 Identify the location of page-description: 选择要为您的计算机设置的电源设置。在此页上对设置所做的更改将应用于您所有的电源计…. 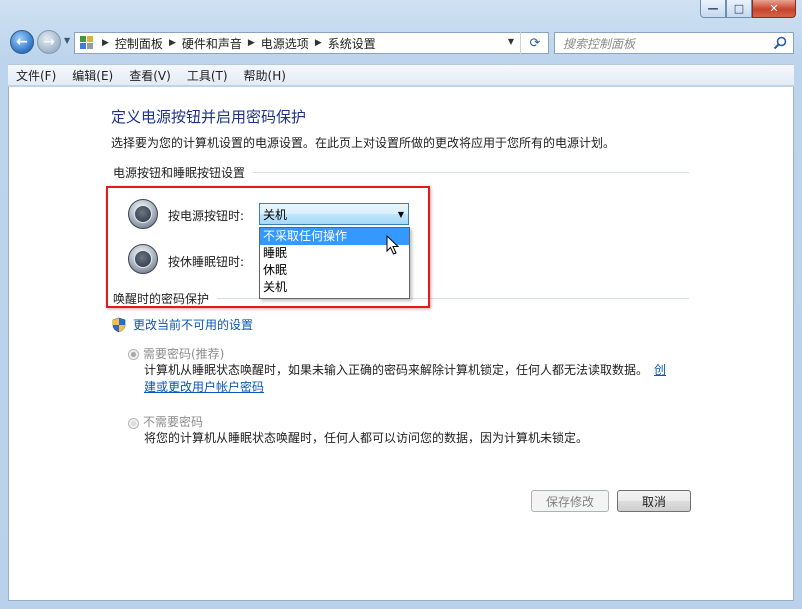
(363, 143).